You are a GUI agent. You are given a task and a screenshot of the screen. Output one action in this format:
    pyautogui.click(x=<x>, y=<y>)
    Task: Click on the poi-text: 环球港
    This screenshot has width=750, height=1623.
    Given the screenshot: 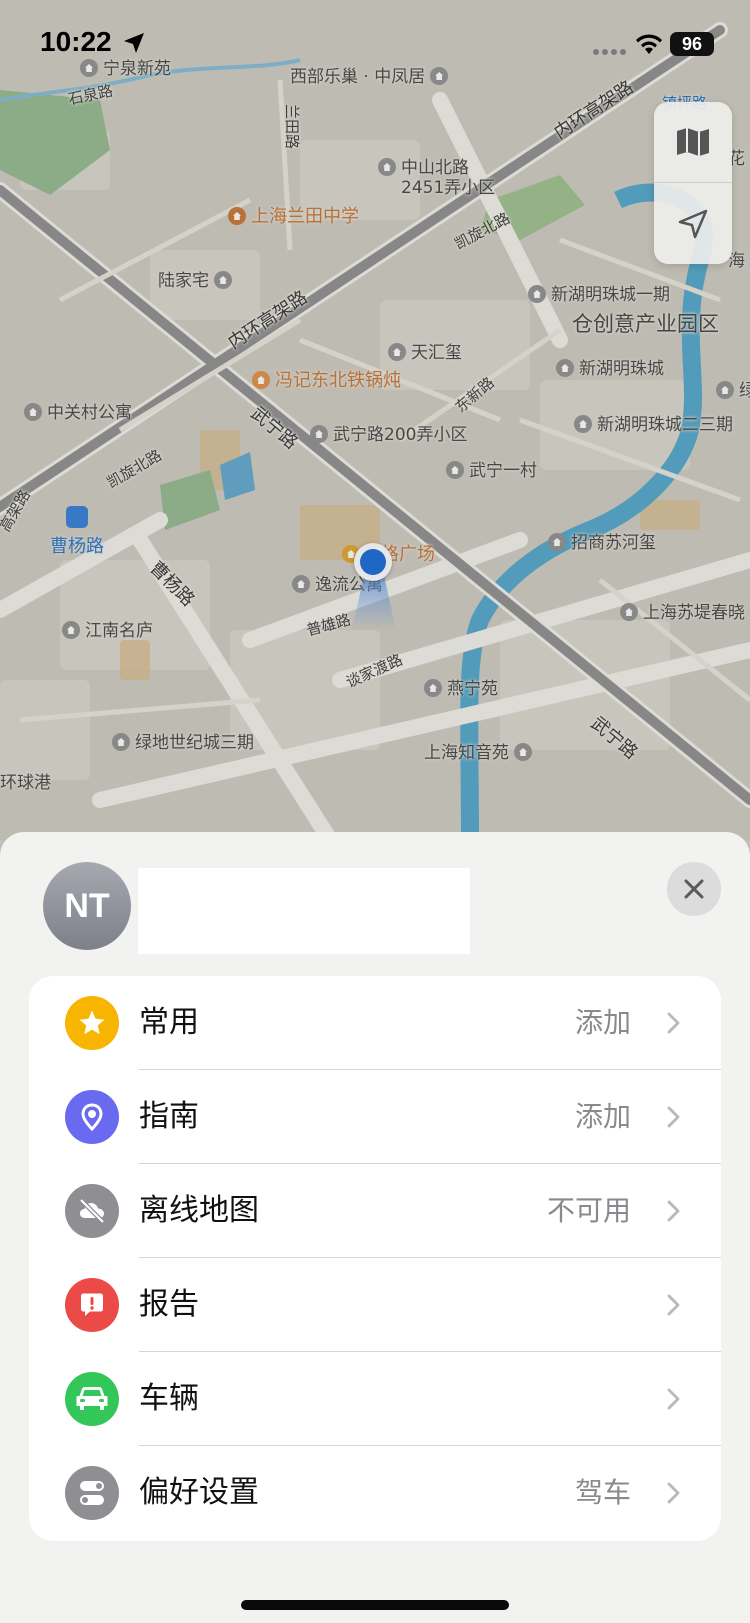 What is the action you would take?
    pyautogui.click(x=25, y=783)
    